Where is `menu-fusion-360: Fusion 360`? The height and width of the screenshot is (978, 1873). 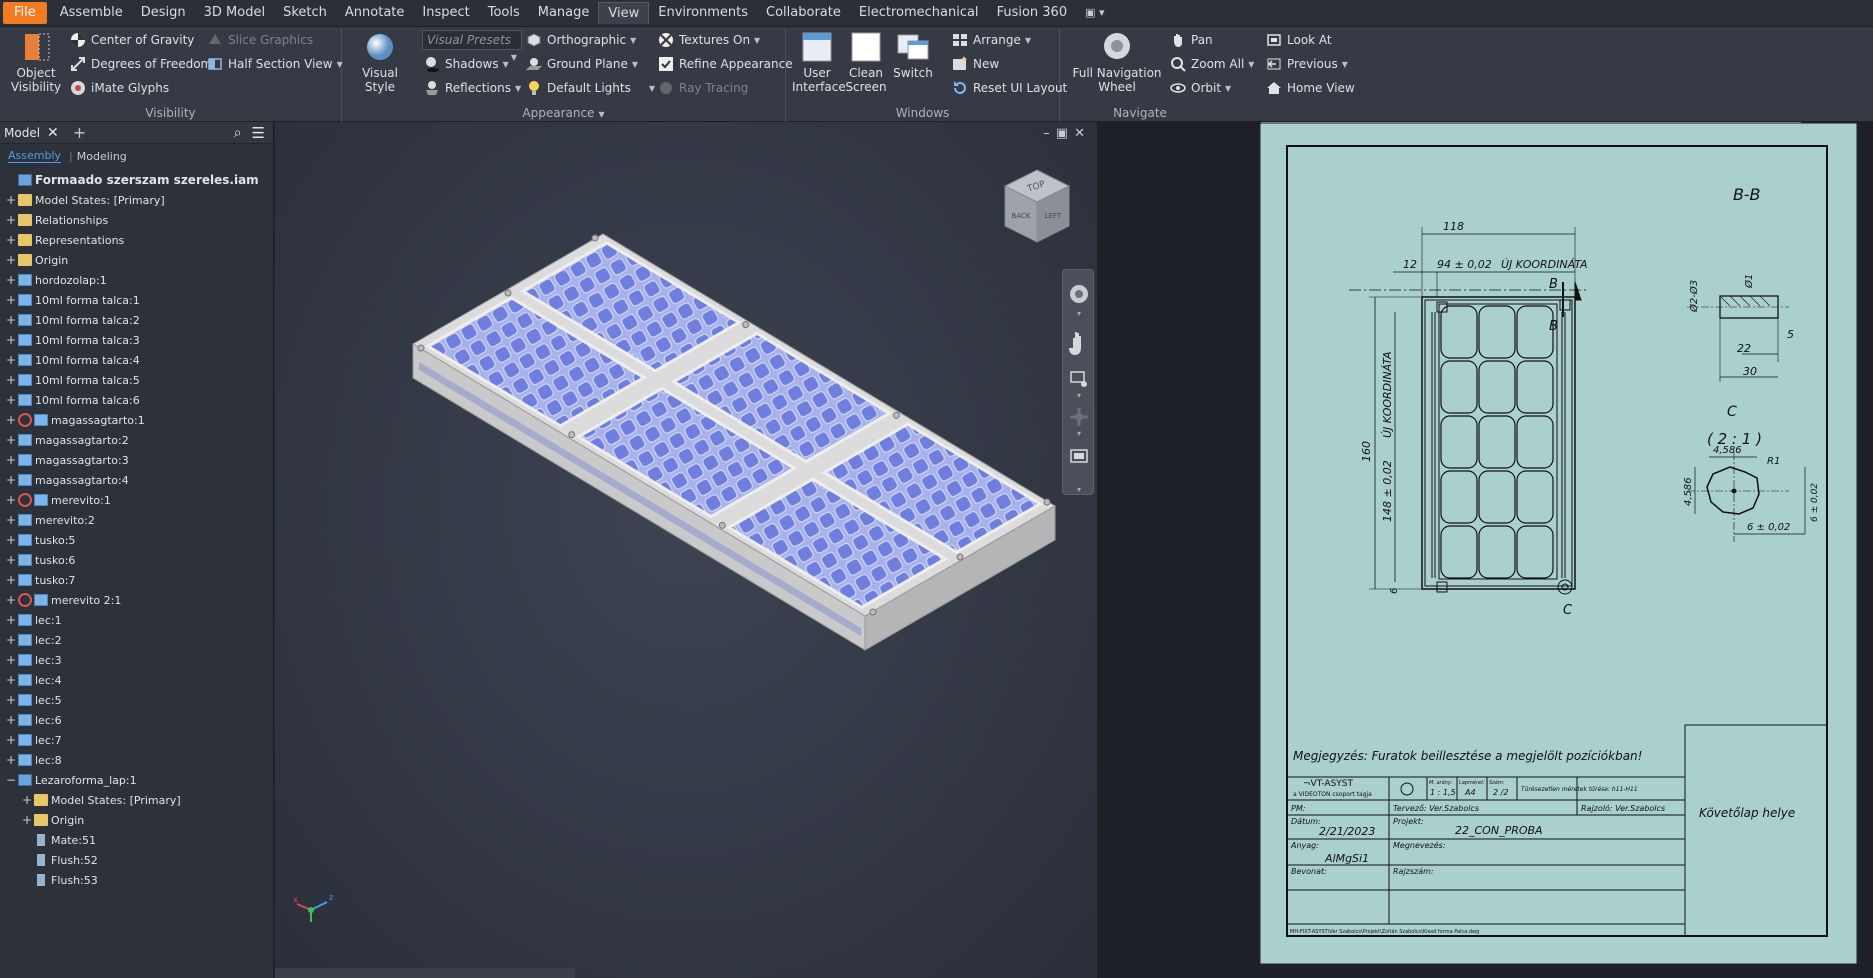
menu-fusion-360: Fusion 360 is located at coordinates (1032, 13).